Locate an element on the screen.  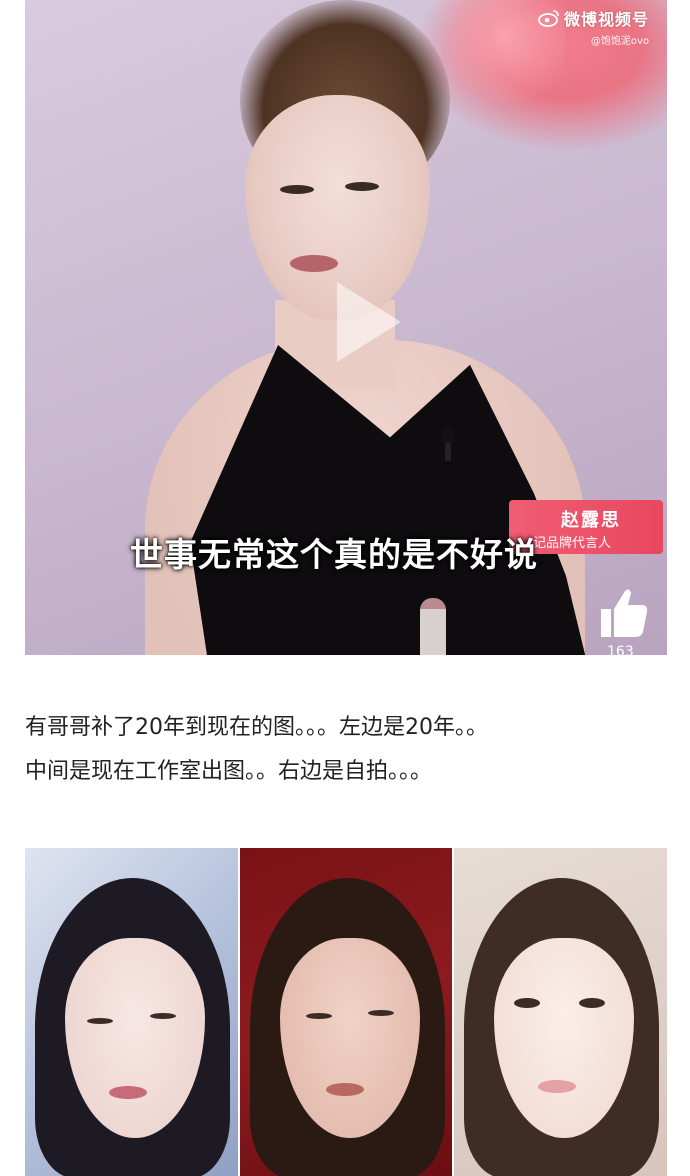
like-icon is located at coordinates (623, 612).